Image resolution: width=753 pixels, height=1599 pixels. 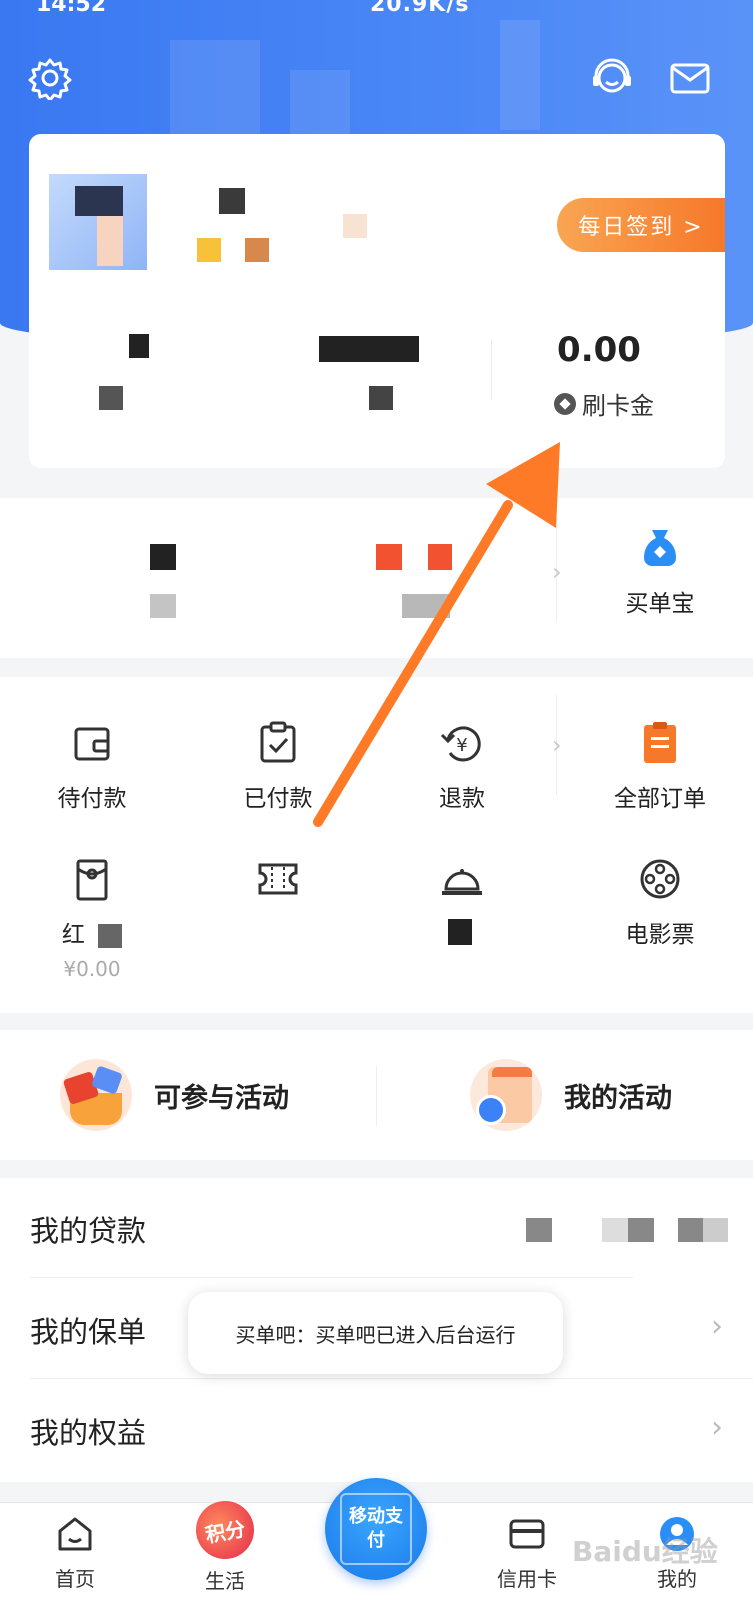 I want to click on redpacket-button: 红 ¥0.00, so click(x=92, y=918).